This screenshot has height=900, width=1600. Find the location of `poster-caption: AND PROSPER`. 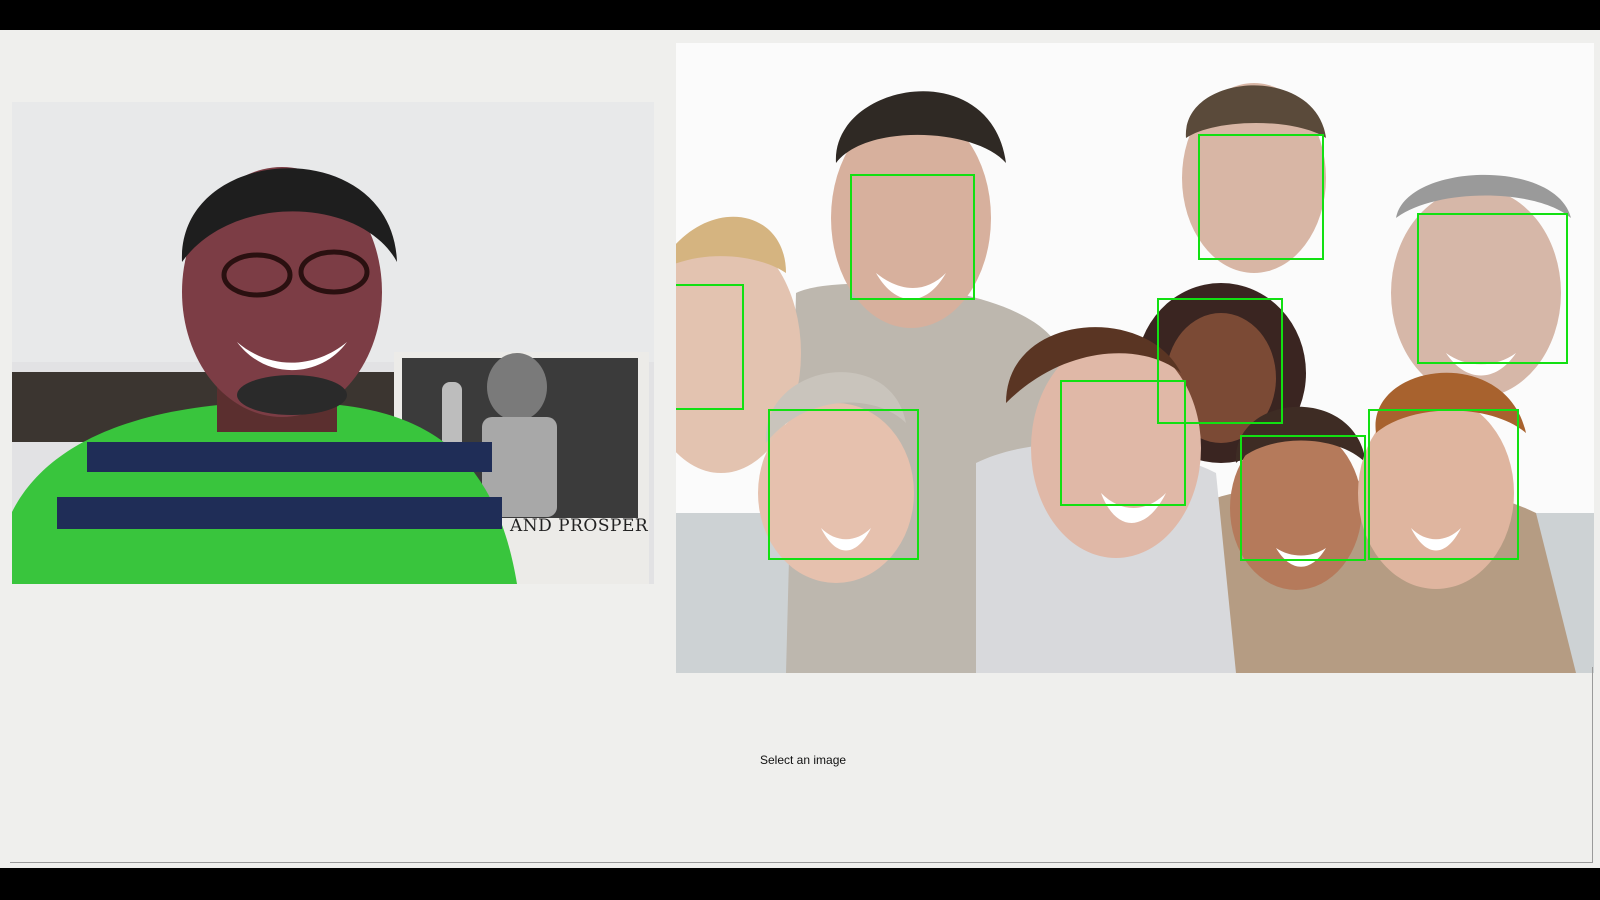

poster-caption: AND PROSPER is located at coordinates (579, 526).